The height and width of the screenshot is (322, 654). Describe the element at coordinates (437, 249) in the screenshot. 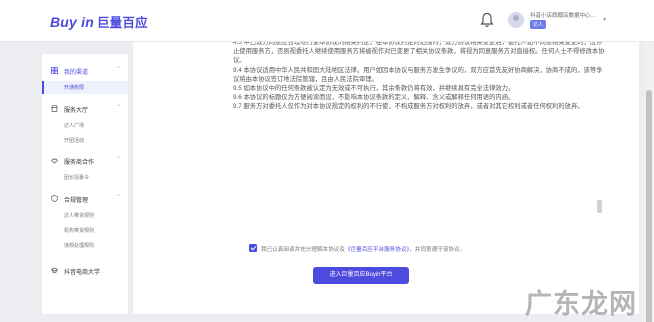

I see `consent-suffix: ，并同意遵守该协议。` at that location.